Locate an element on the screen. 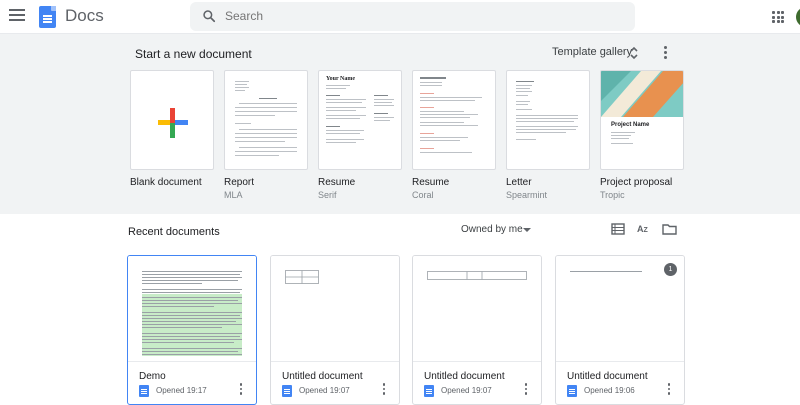 The height and width of the screenshot is (405, 800). template-subtitle: Serif is located at coordinates (327, 195).